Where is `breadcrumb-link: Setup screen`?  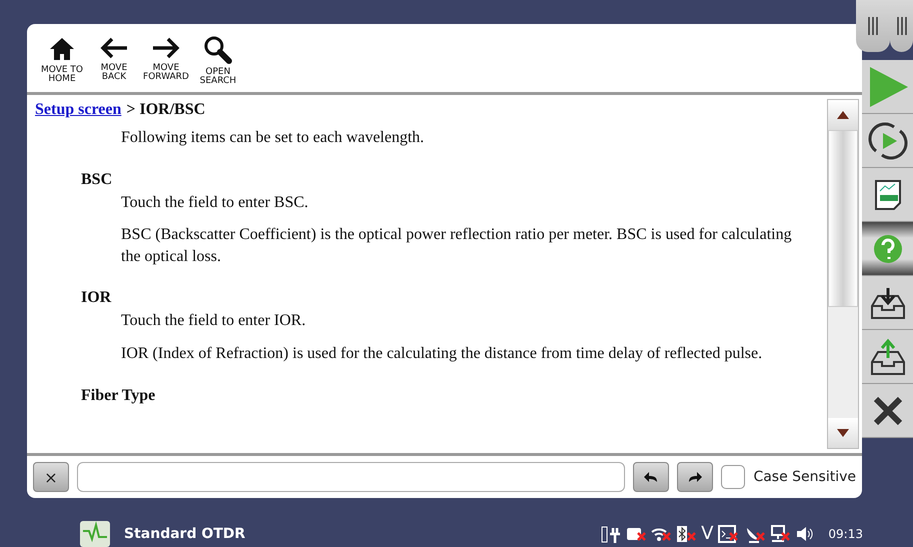 breadcrumb-link: Setup screen is located at coordinates (78, 110).